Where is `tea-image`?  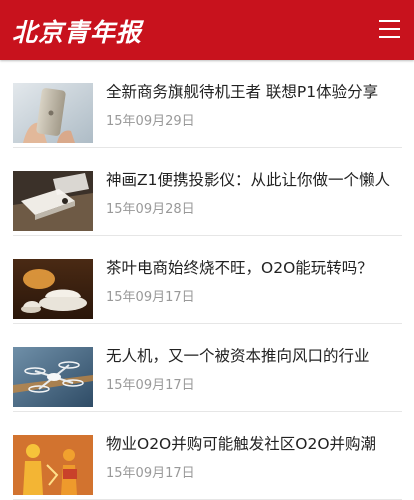
tea-image is located at coordinates (53, 289).